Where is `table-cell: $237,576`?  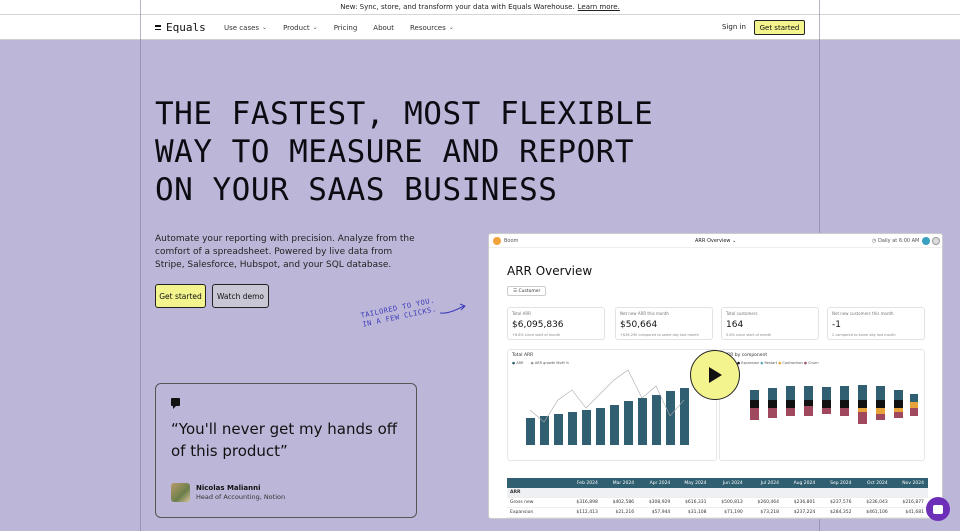 table-cell: $237,576 is located at coordinates (840, 502).